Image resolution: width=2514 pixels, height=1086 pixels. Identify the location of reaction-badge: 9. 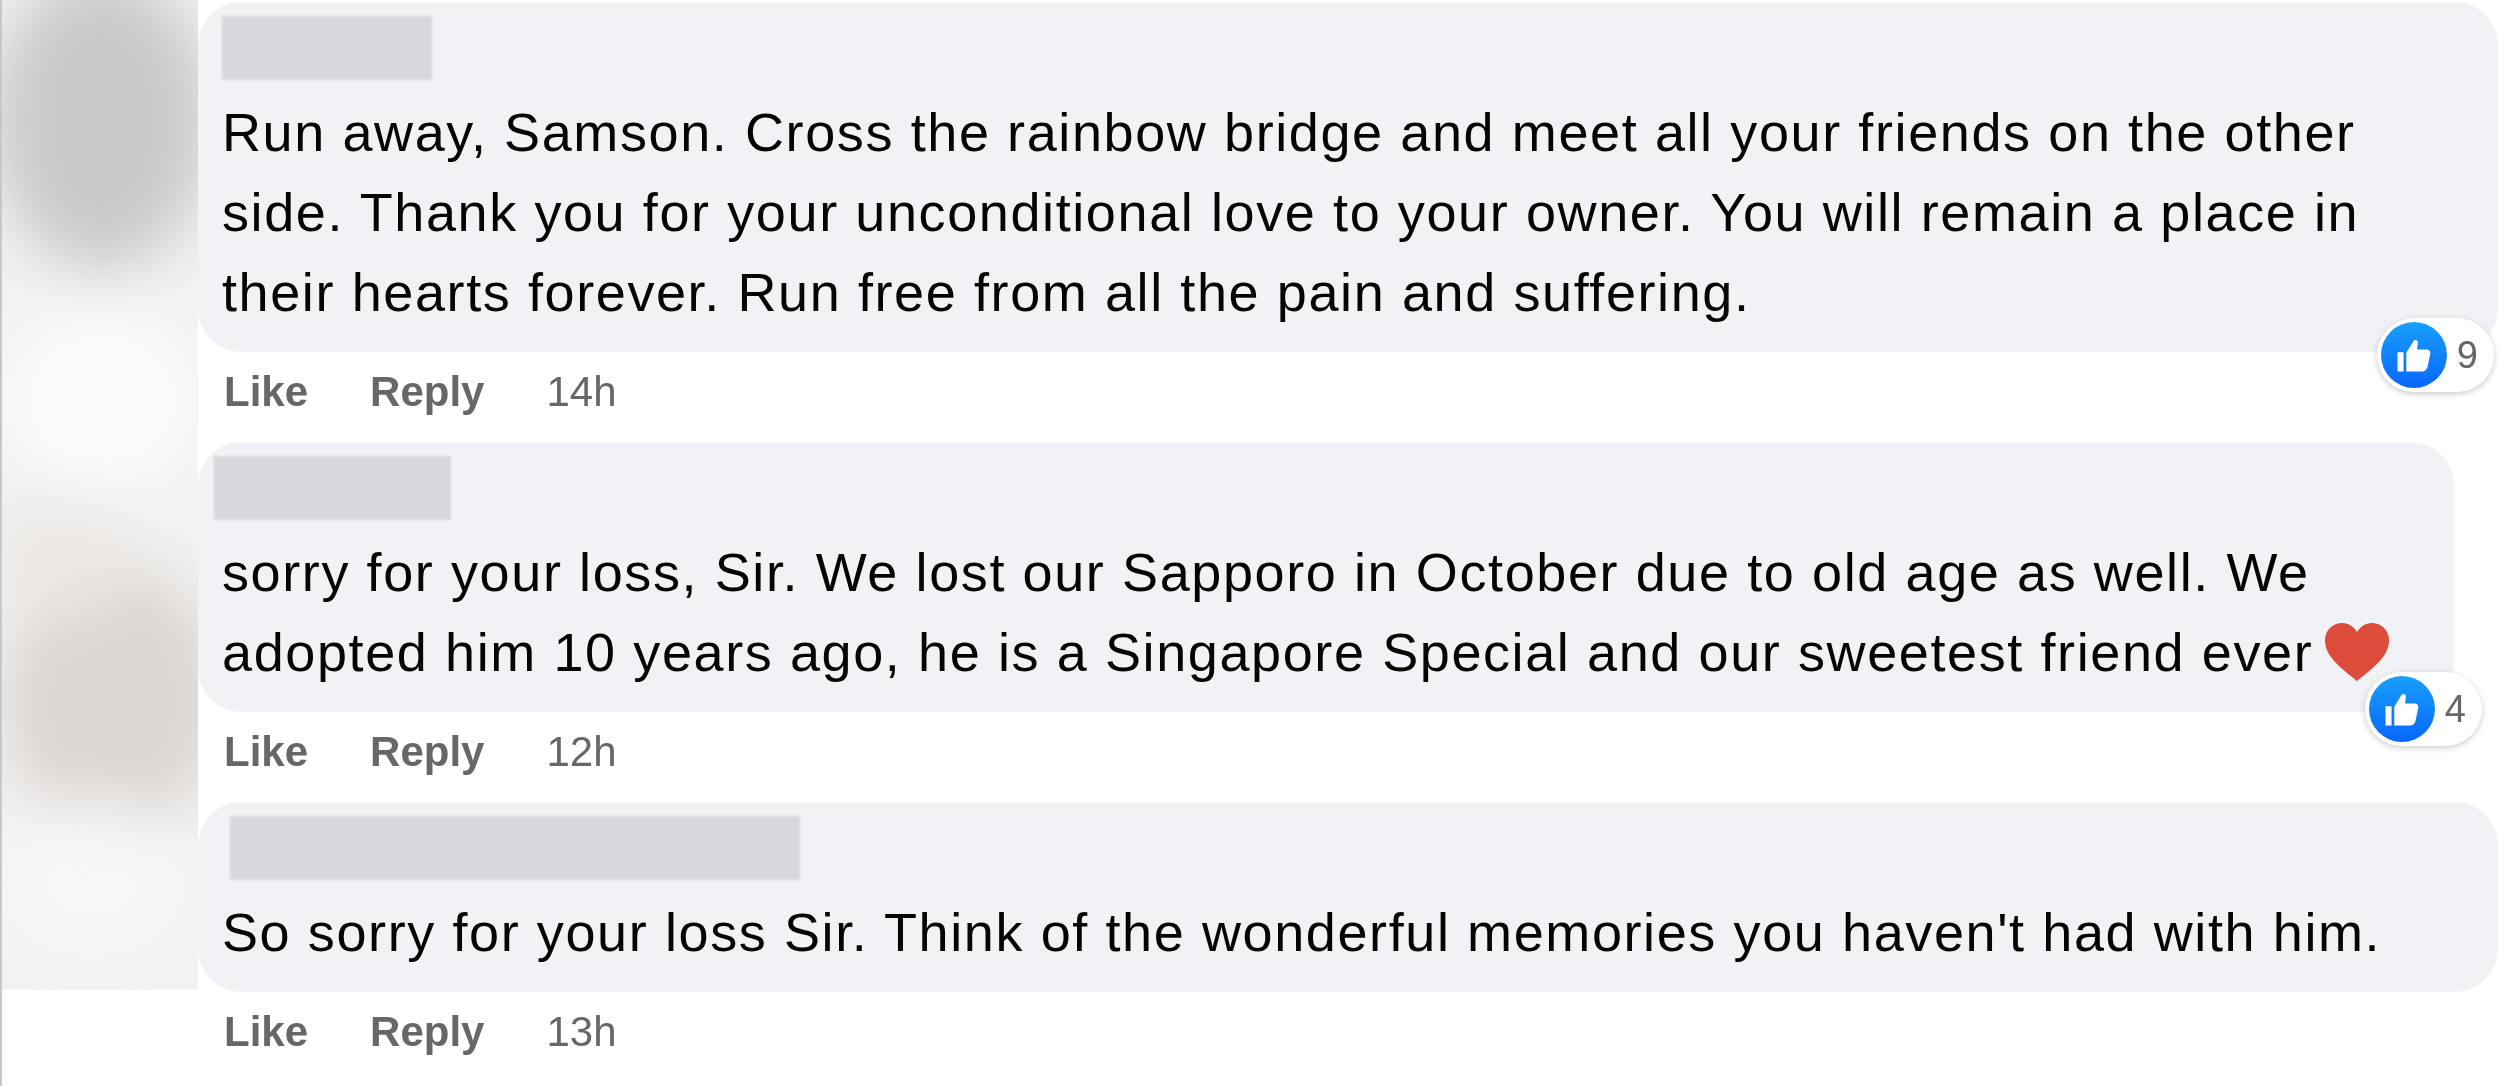
(2435, 355).